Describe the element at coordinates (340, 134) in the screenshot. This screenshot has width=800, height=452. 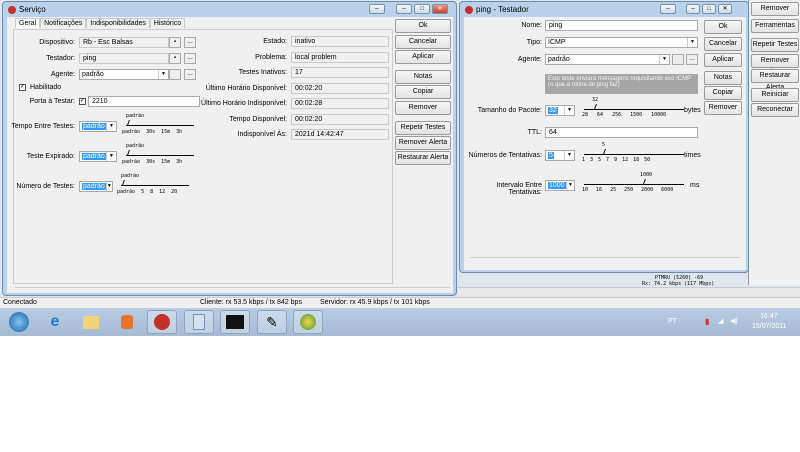
I see `status-value: 2021d 14:42:47` at that location.